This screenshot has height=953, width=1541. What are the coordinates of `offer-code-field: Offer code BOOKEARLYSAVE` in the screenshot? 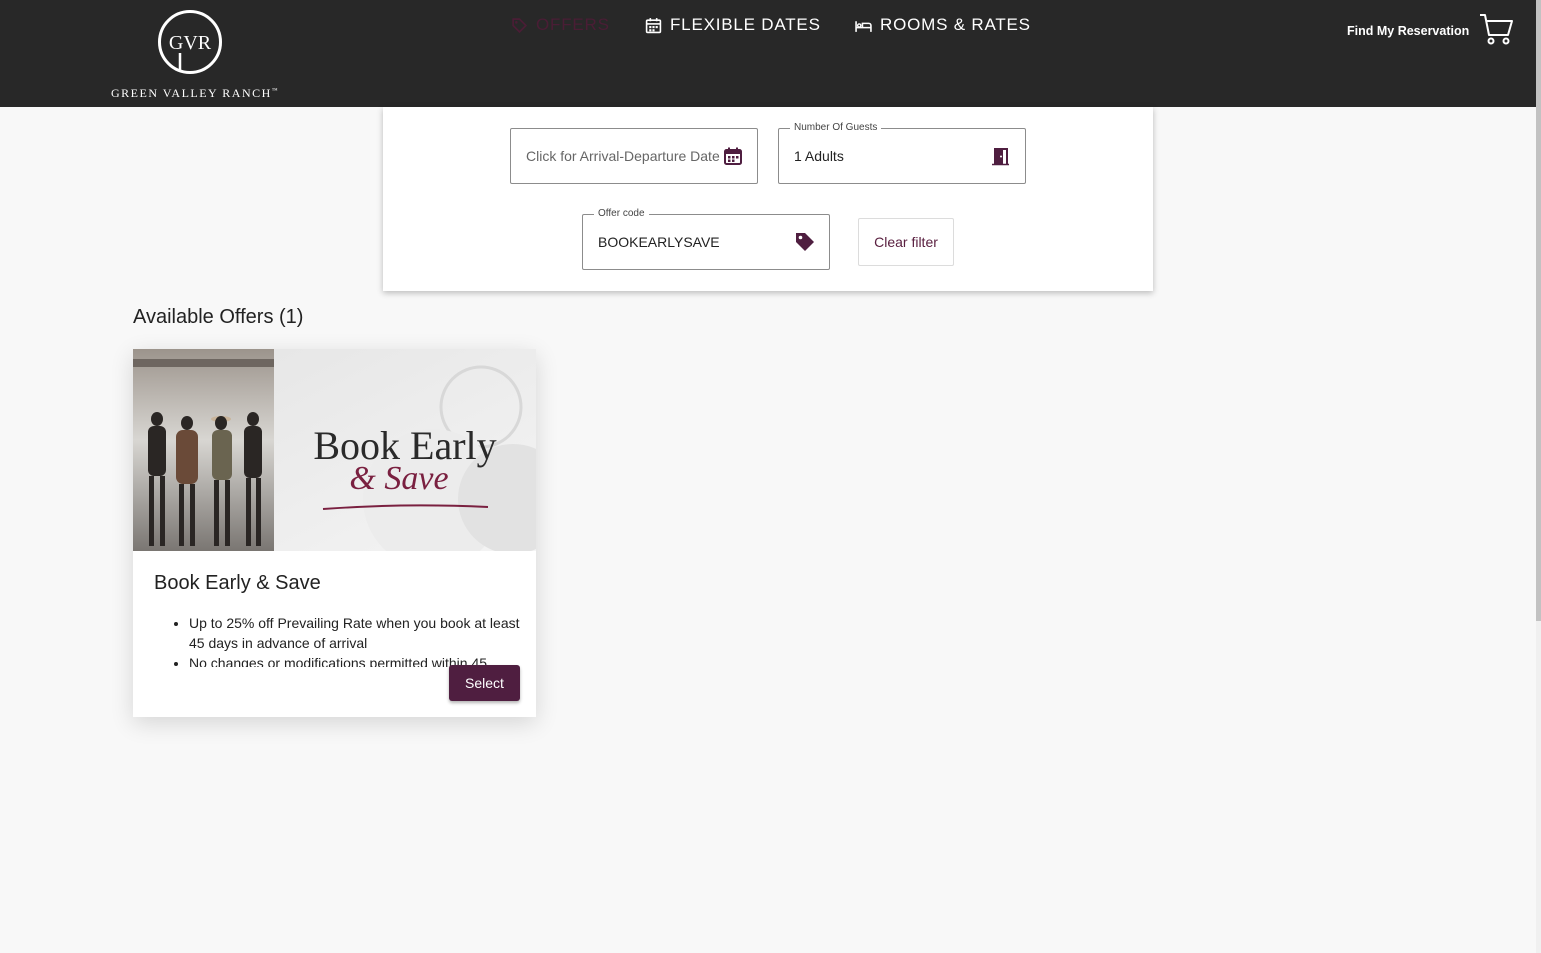 It's located at (706, 239).